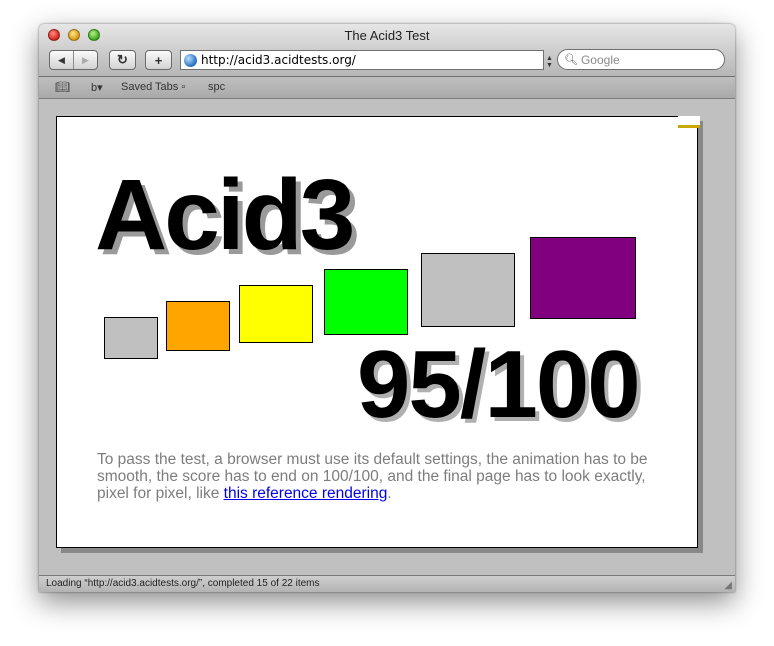 This screenshot has height=646, width=774. I want to click on back-arrow-icon: ◀, so click(61, 59).